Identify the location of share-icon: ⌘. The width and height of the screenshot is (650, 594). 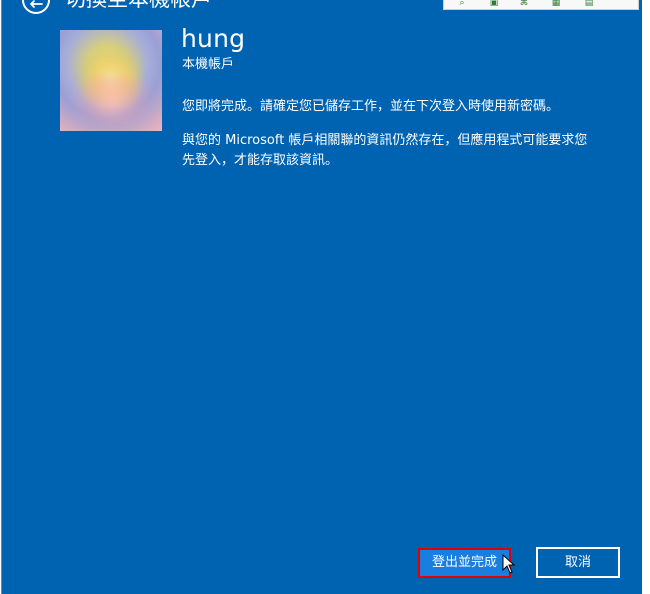
(524, 3).